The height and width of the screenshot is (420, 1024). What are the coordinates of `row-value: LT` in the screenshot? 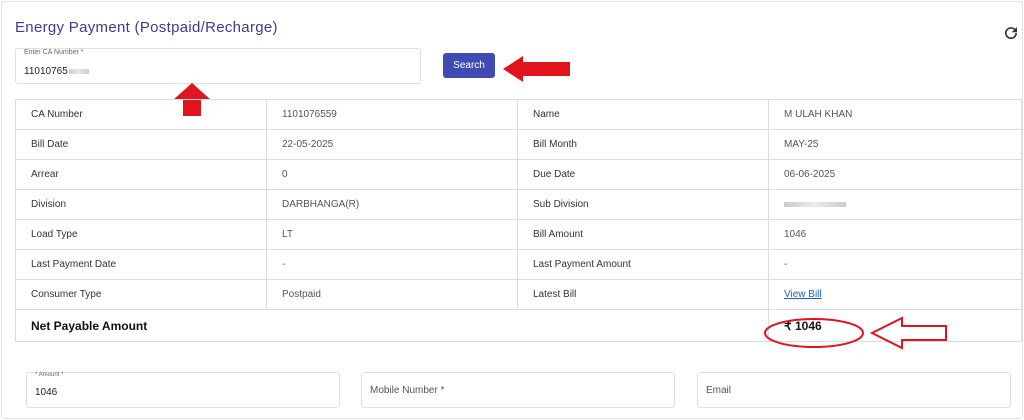 It's located at (392, 234).